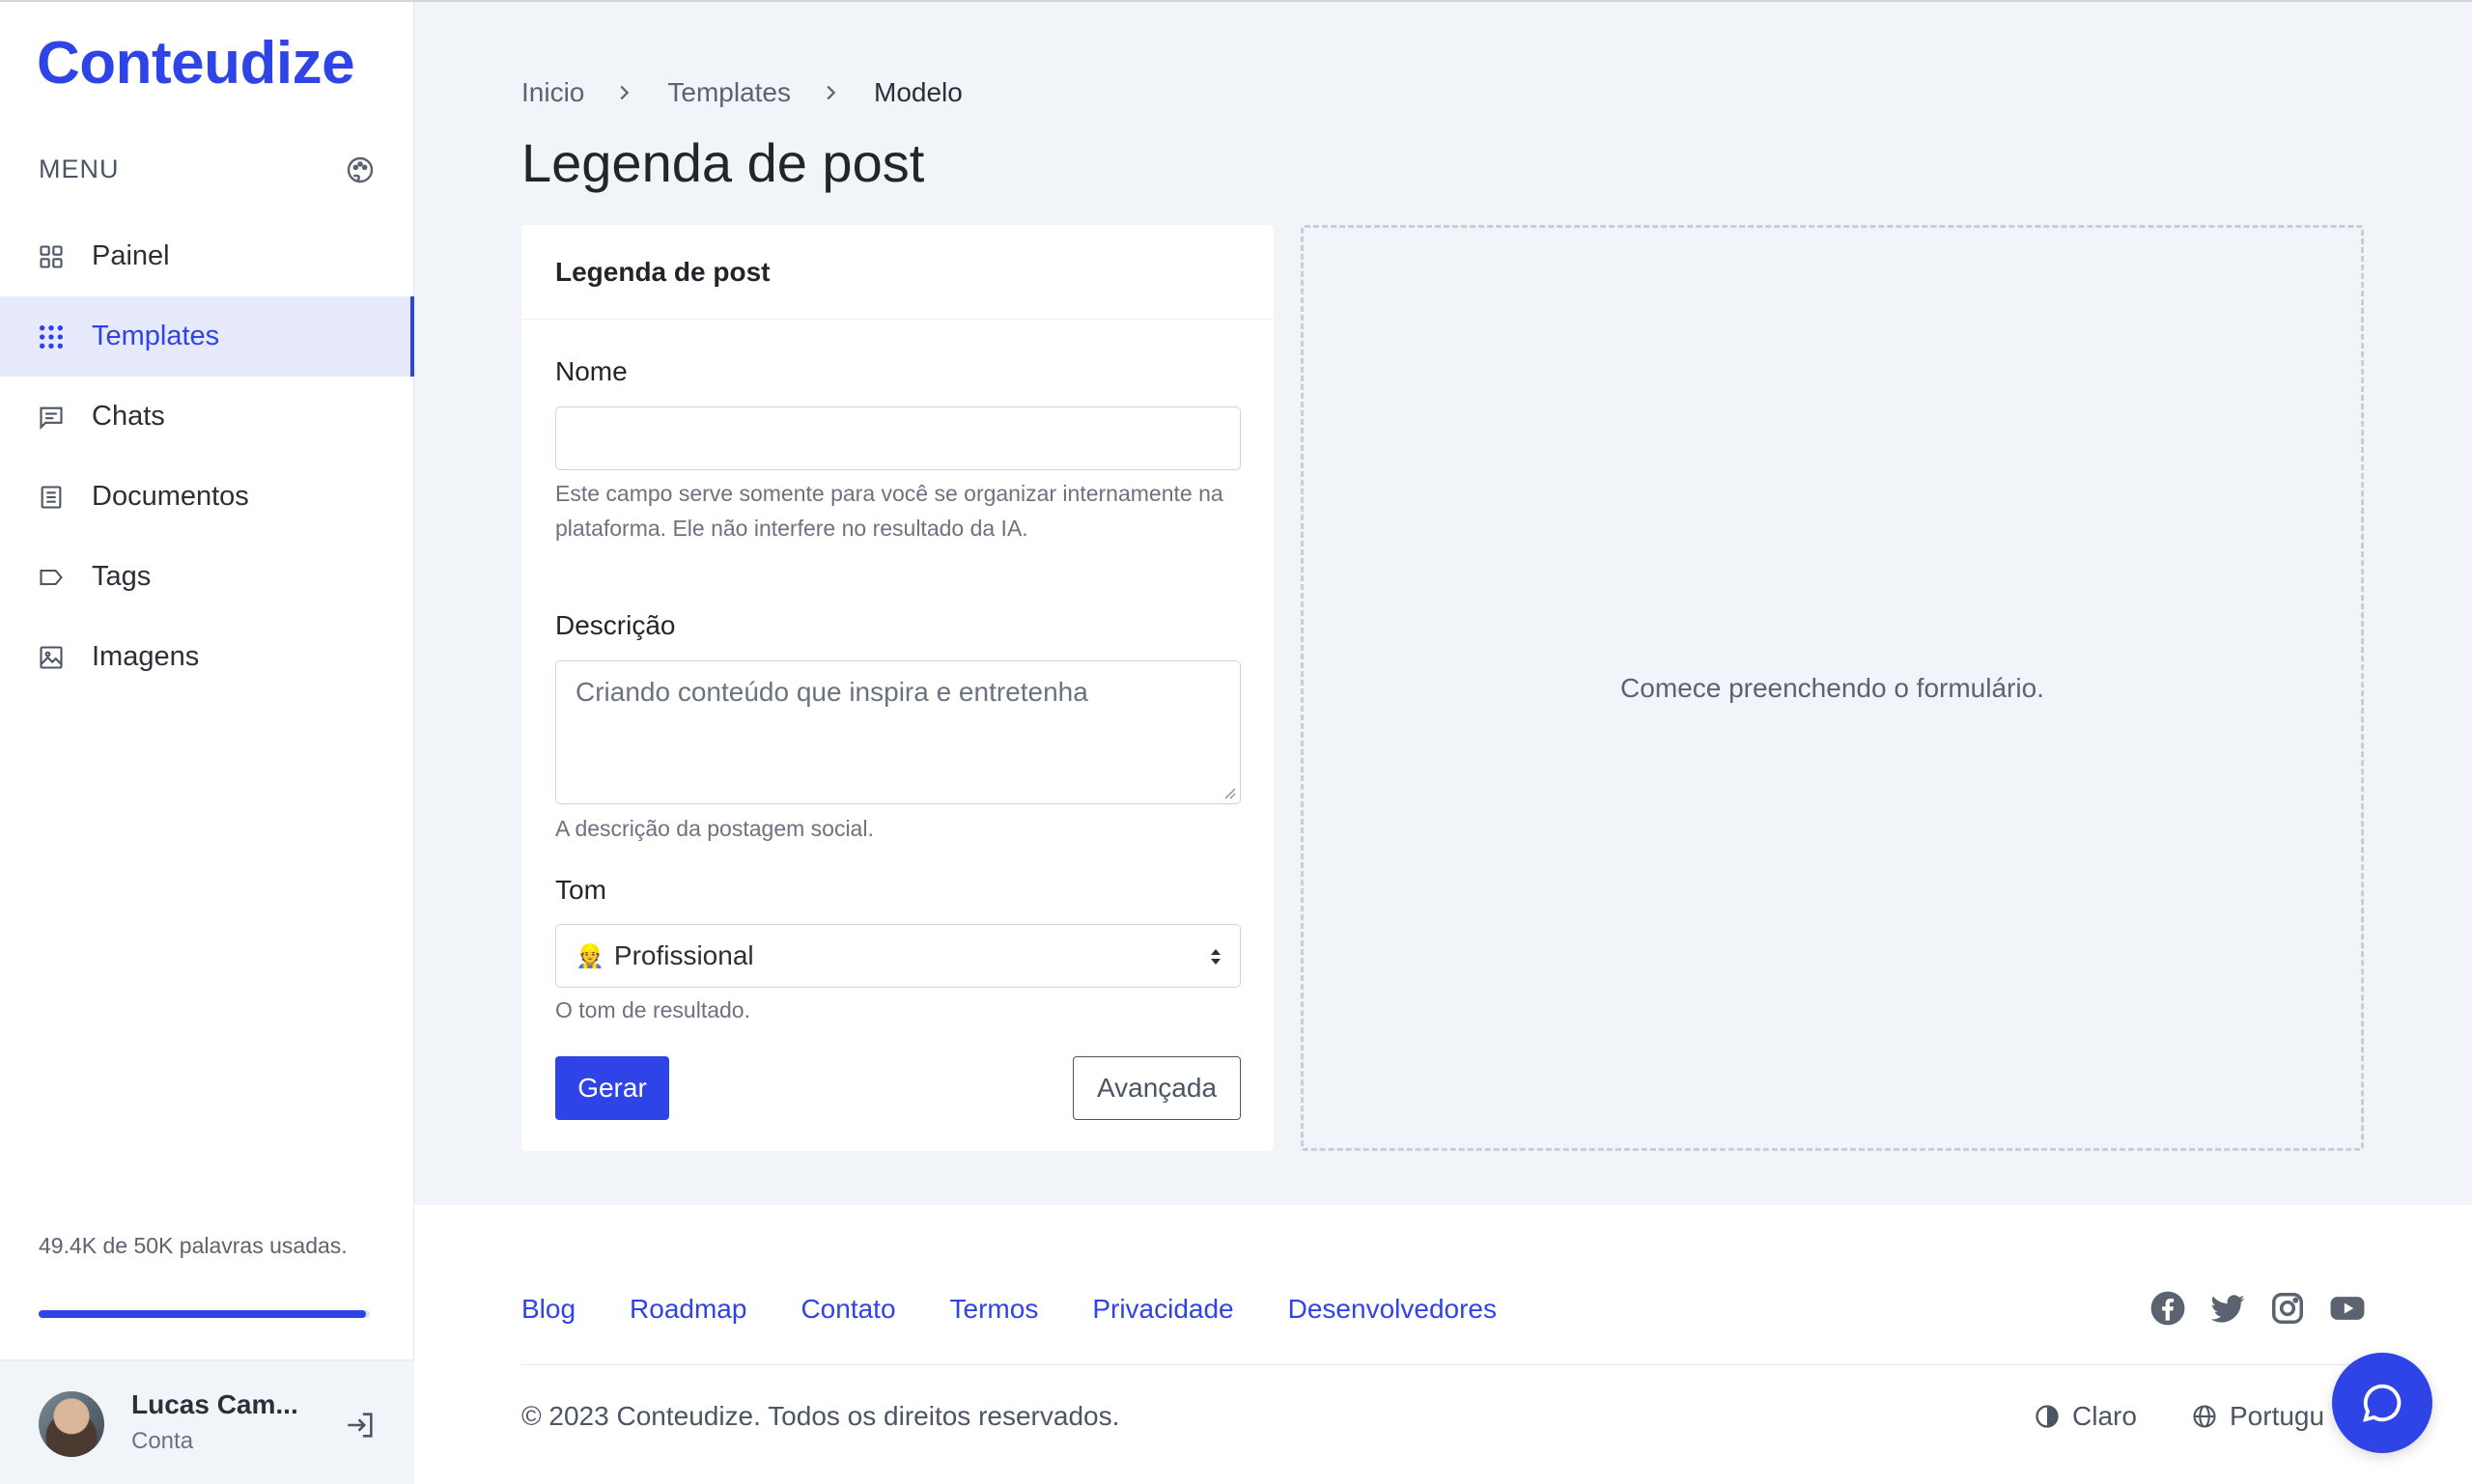  Describe the element at coordinates (207, 256) in the screenshot. I see `sidebar-item-painel: Painel` at that location.